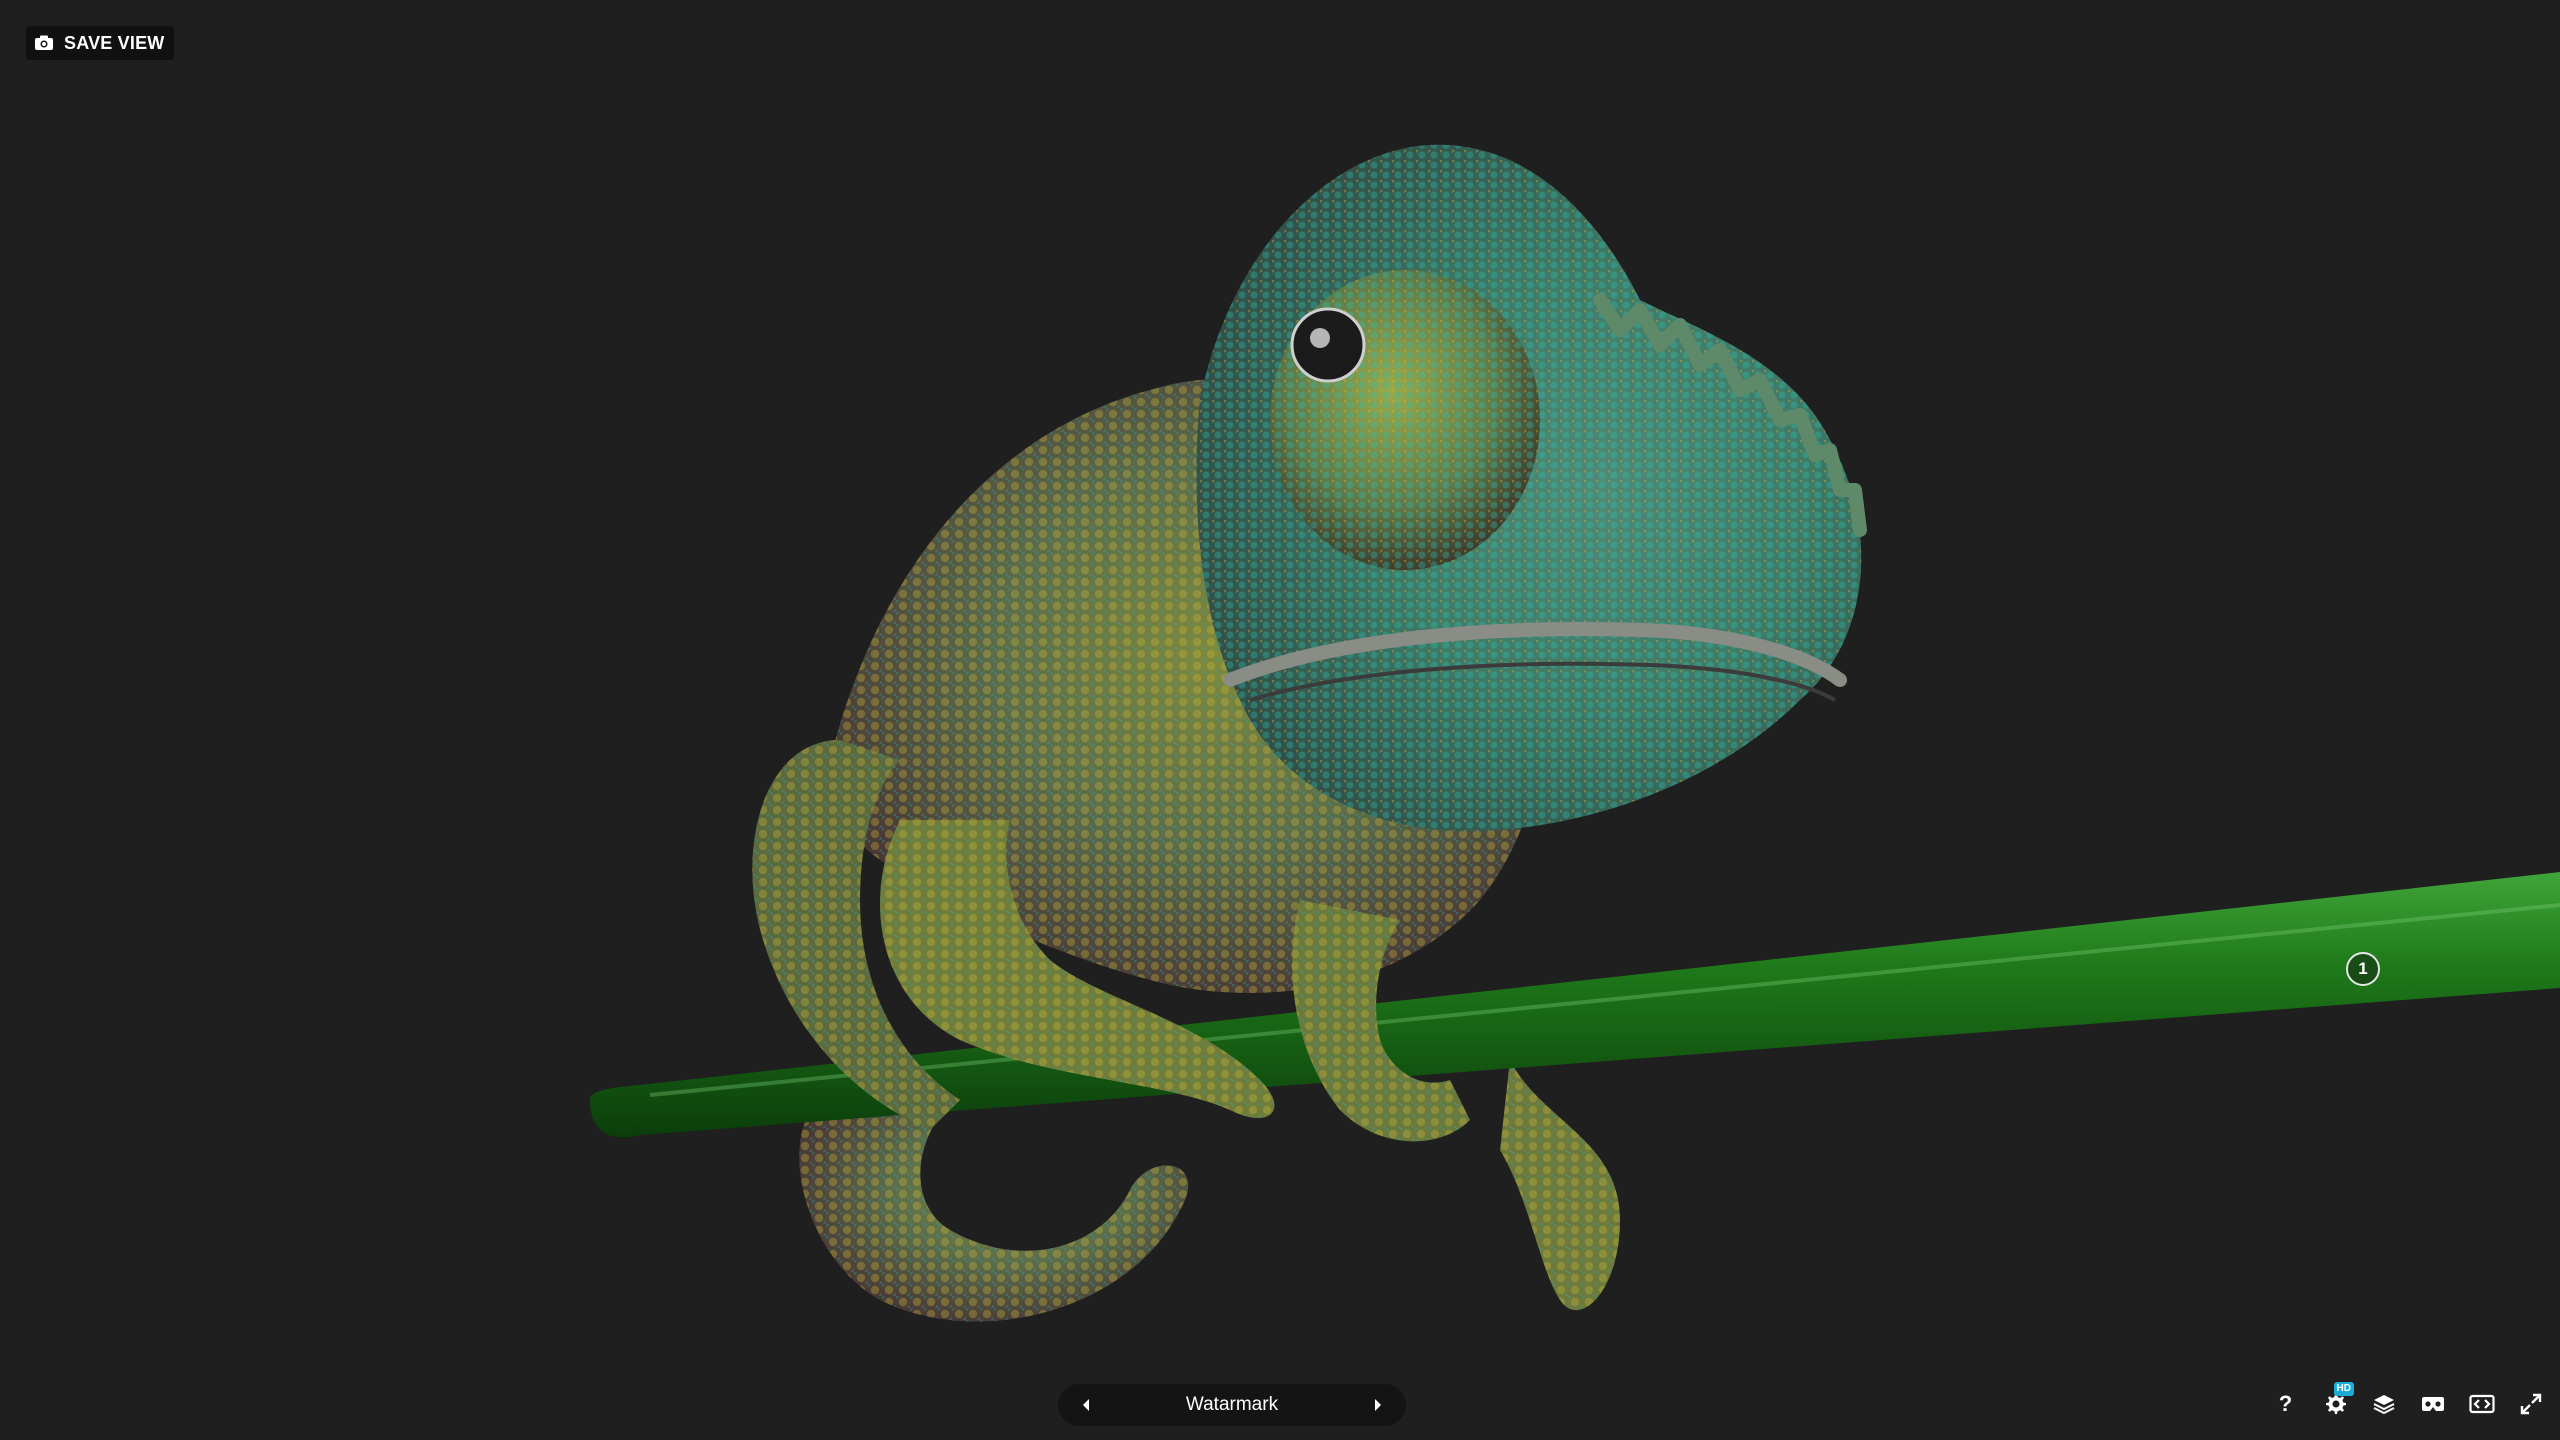 The height and width of the screenshot is (1440, 2560). I want to click on hotspot-number: 1, so click(2363, 968).